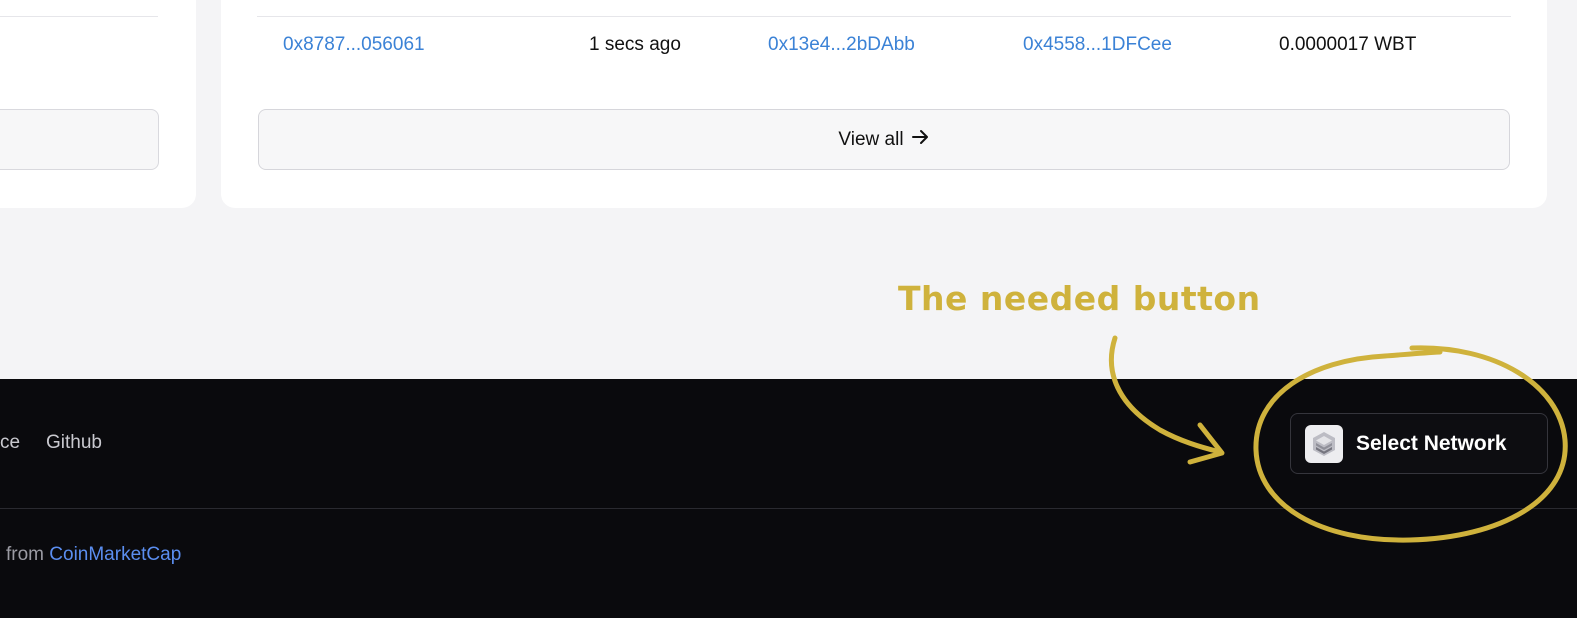 The image size is (1577, 618). I want to click on tx-age: 1 secs ago, so click(635, 44).